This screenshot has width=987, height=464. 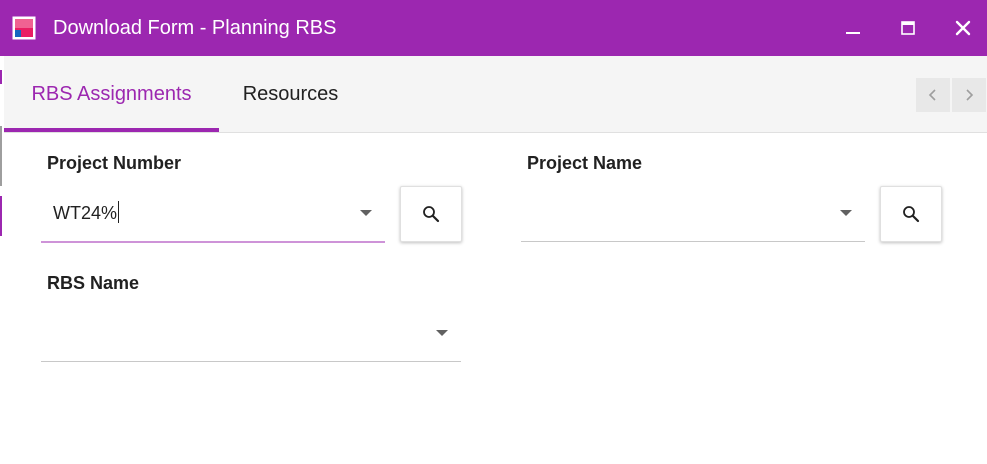 I want to click on project-name-label: Project Name, so click(x=585, y=163).